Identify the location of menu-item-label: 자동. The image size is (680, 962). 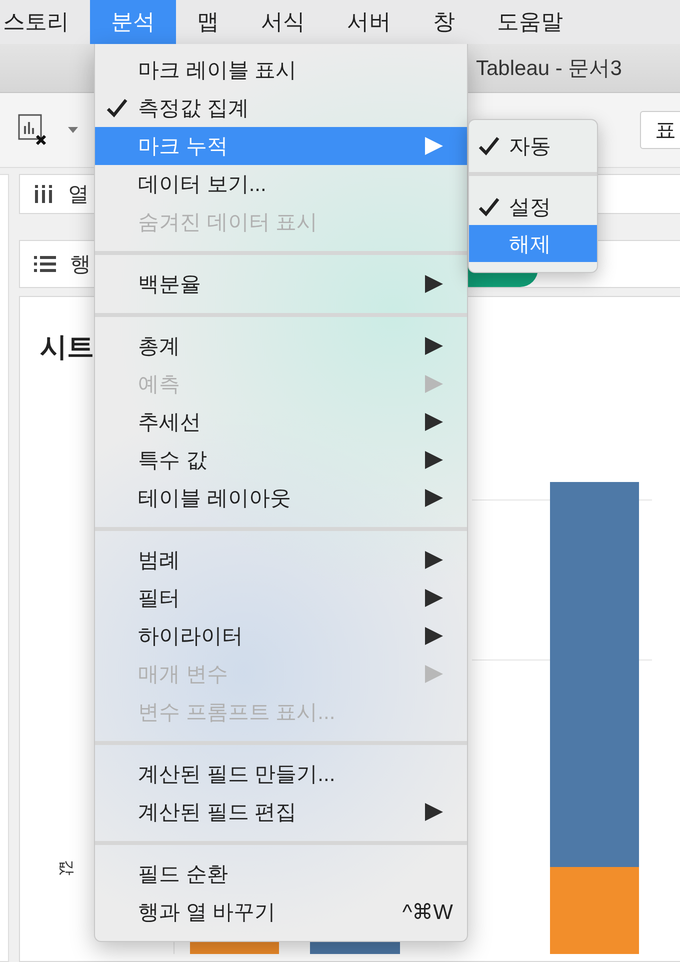
(530, 147).